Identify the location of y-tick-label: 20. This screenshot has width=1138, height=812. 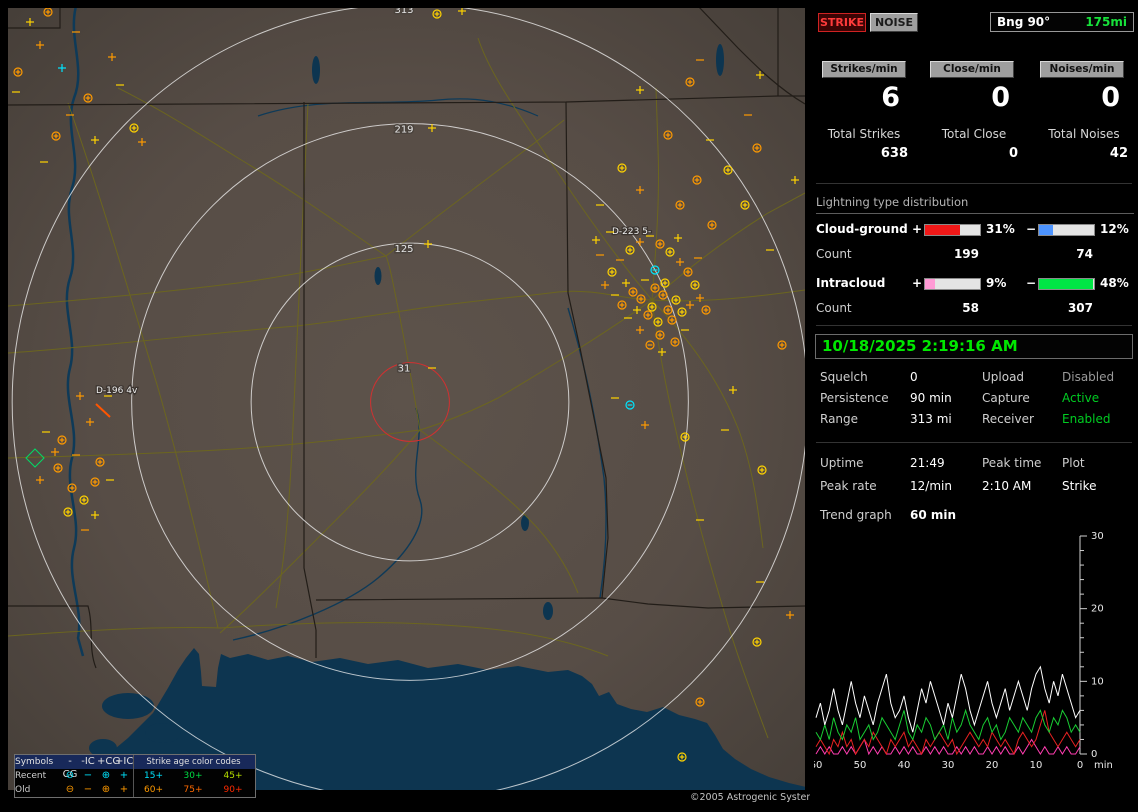
(1097, 609).